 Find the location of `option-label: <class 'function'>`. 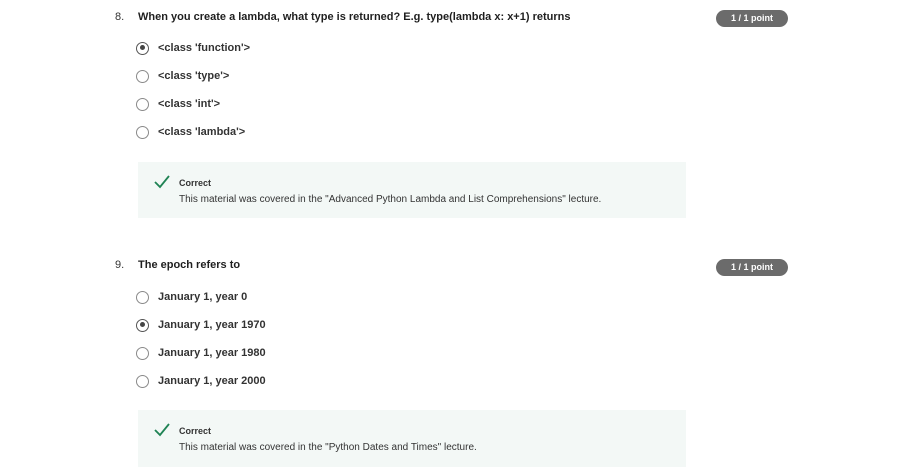

option-label: <class 'function'> is located at coordinates (204, 48).